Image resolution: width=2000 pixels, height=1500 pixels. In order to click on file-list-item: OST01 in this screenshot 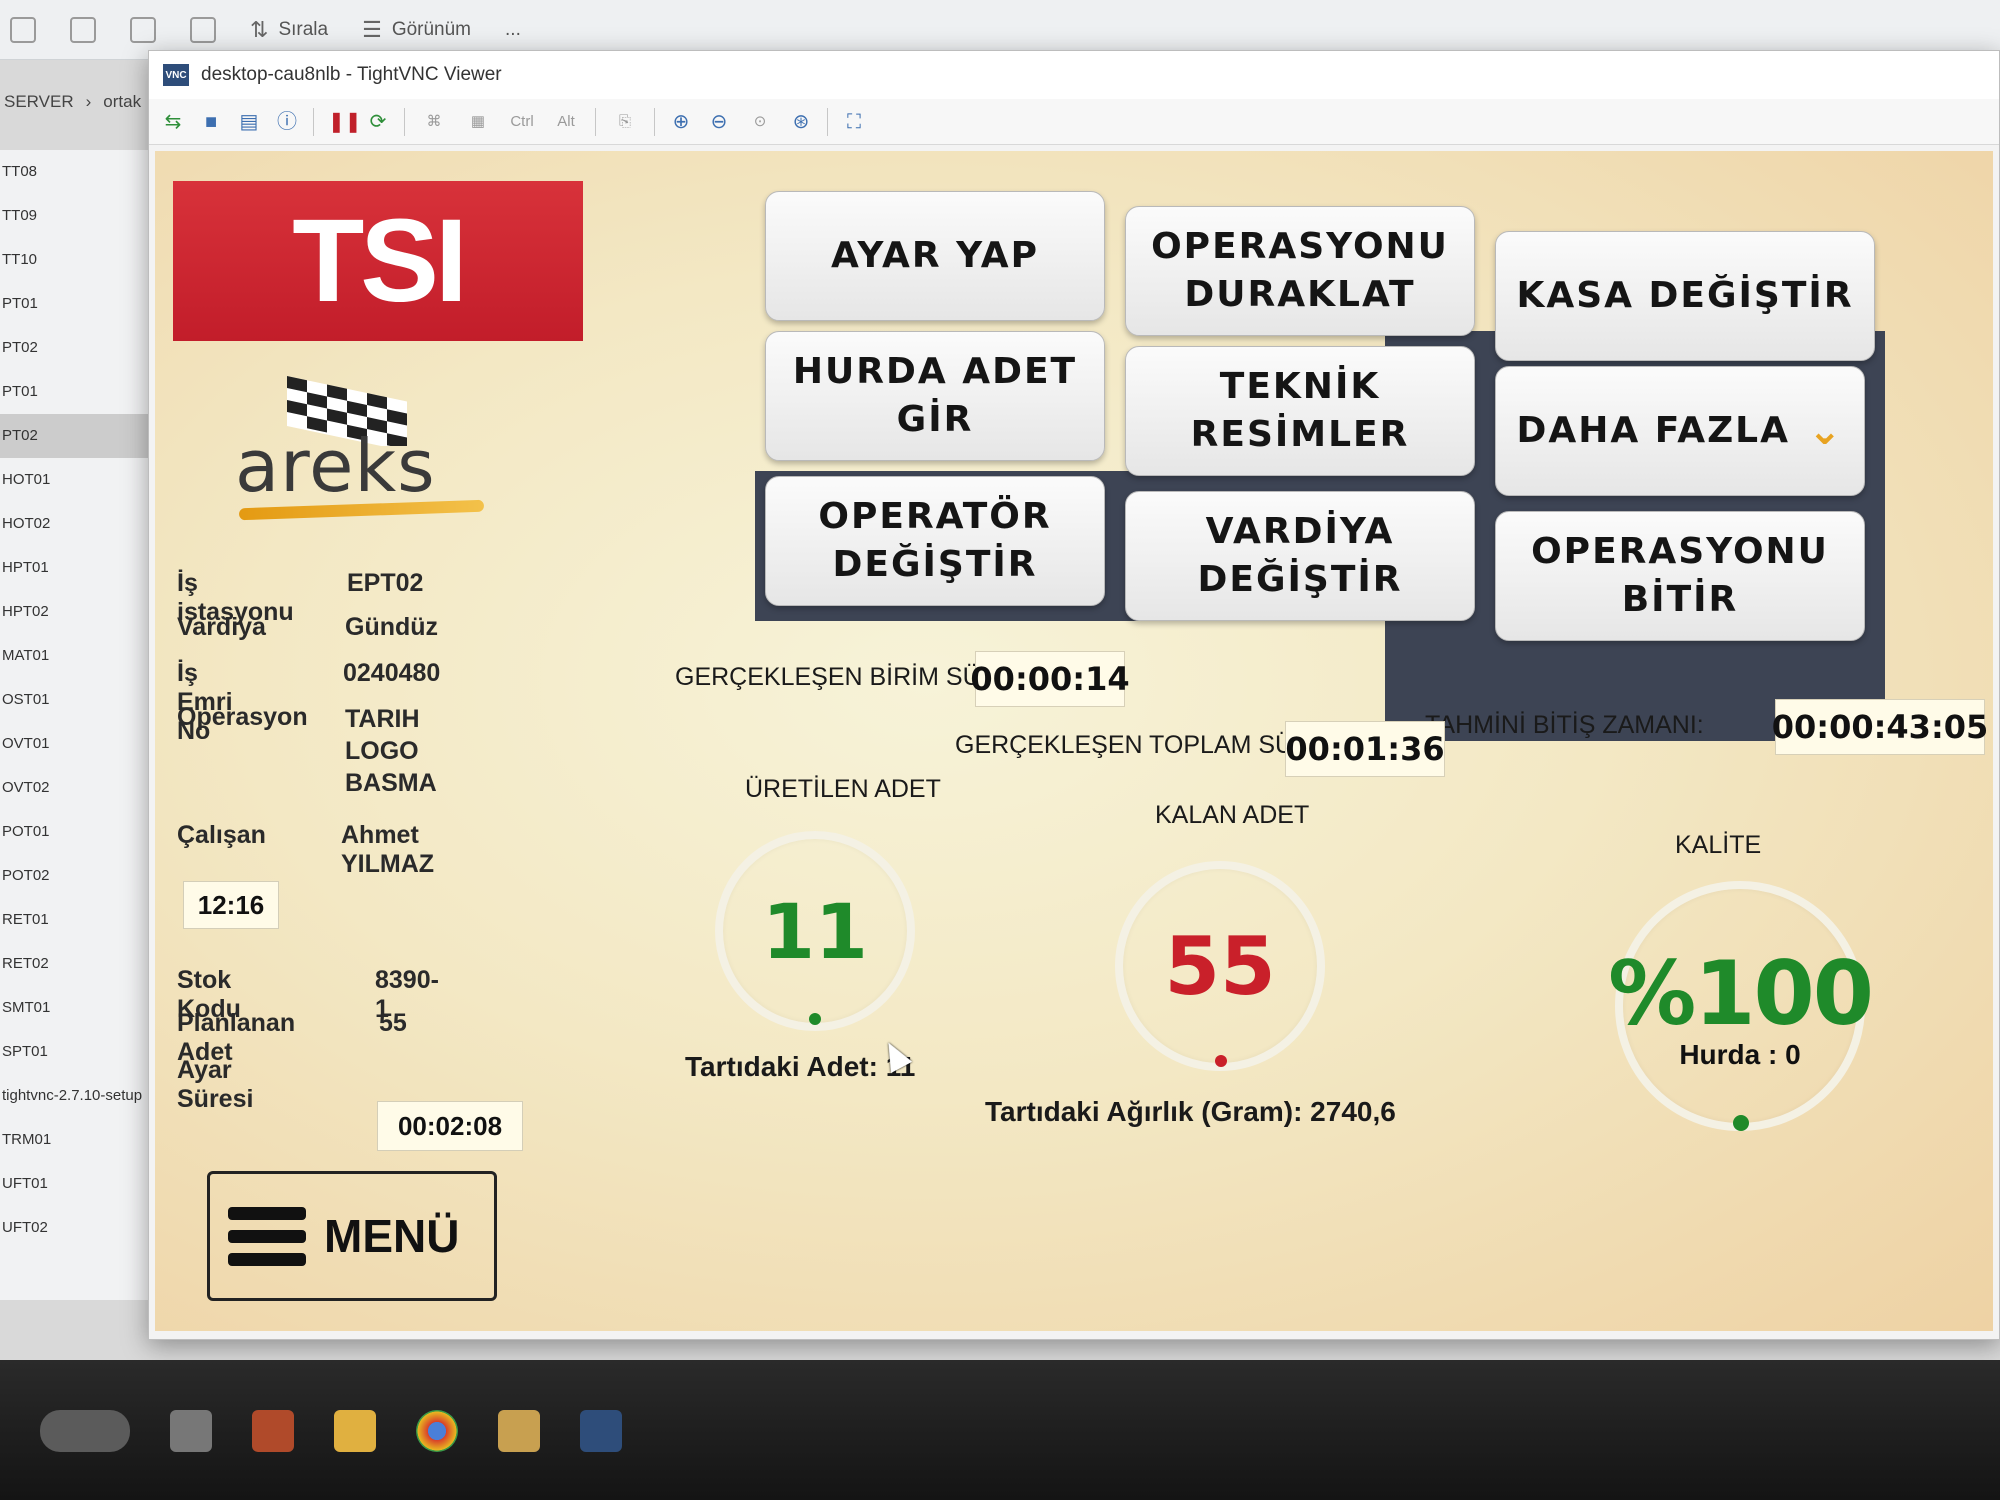, I will do `click(74, 700)`.